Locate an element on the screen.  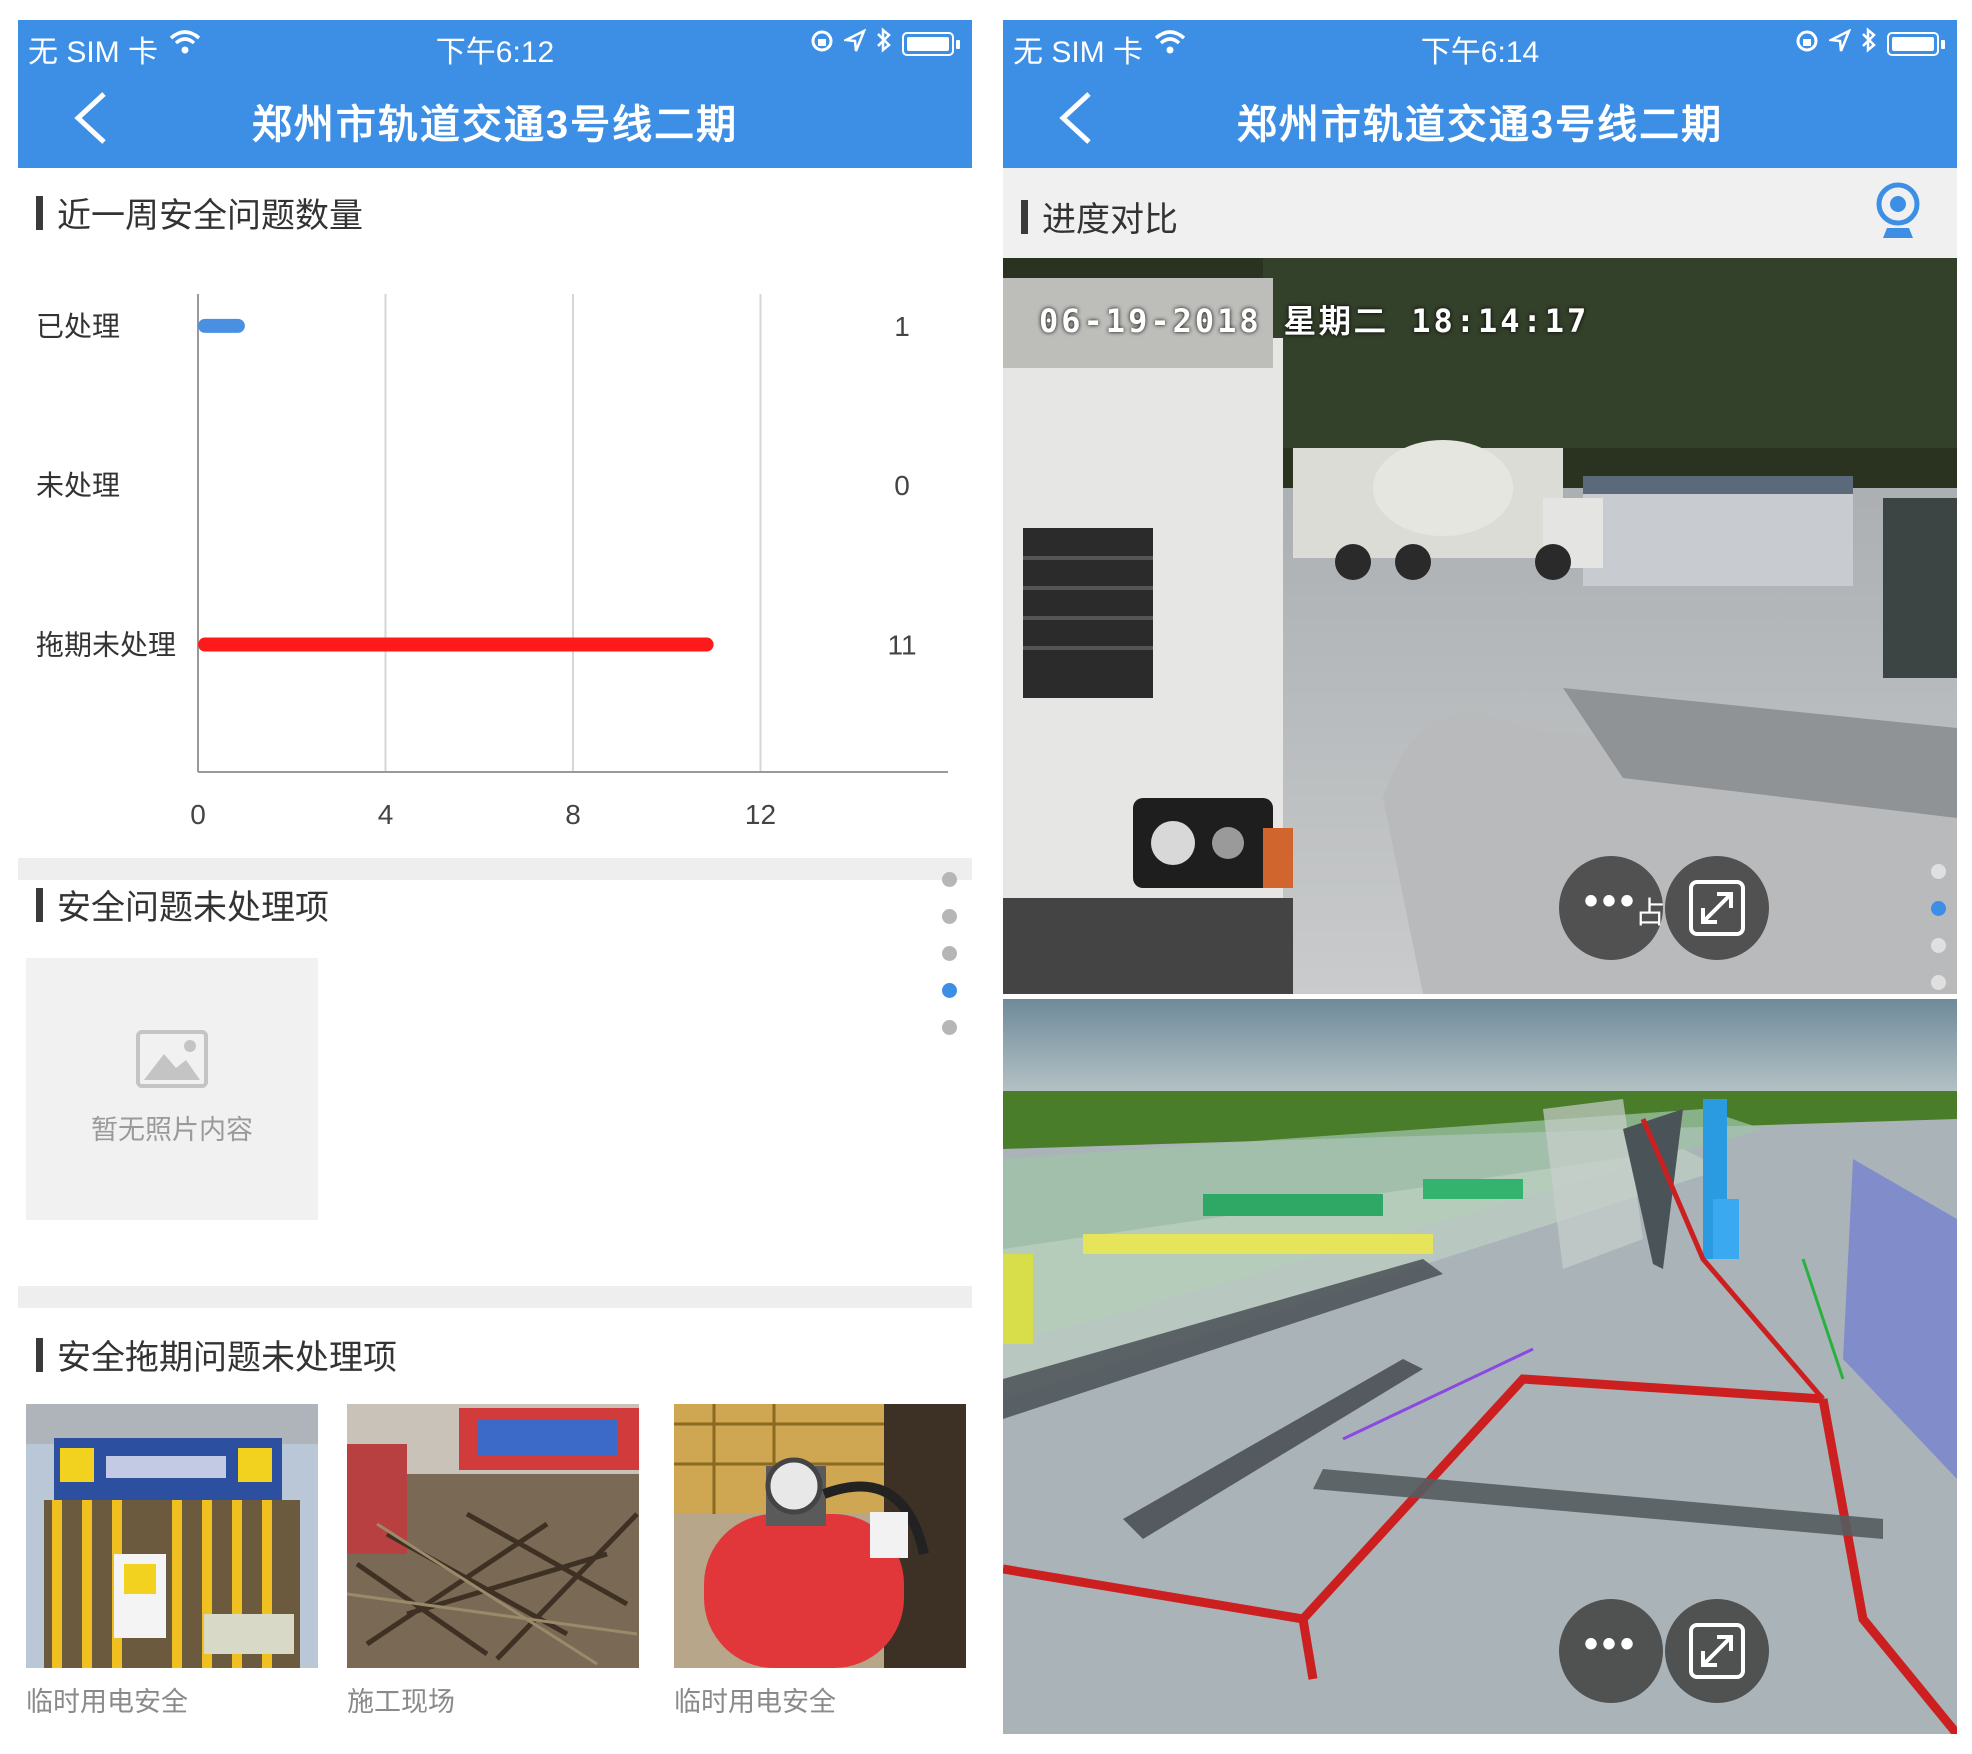
electrical-cabinet-photo is located at coordinates (172, 1536).